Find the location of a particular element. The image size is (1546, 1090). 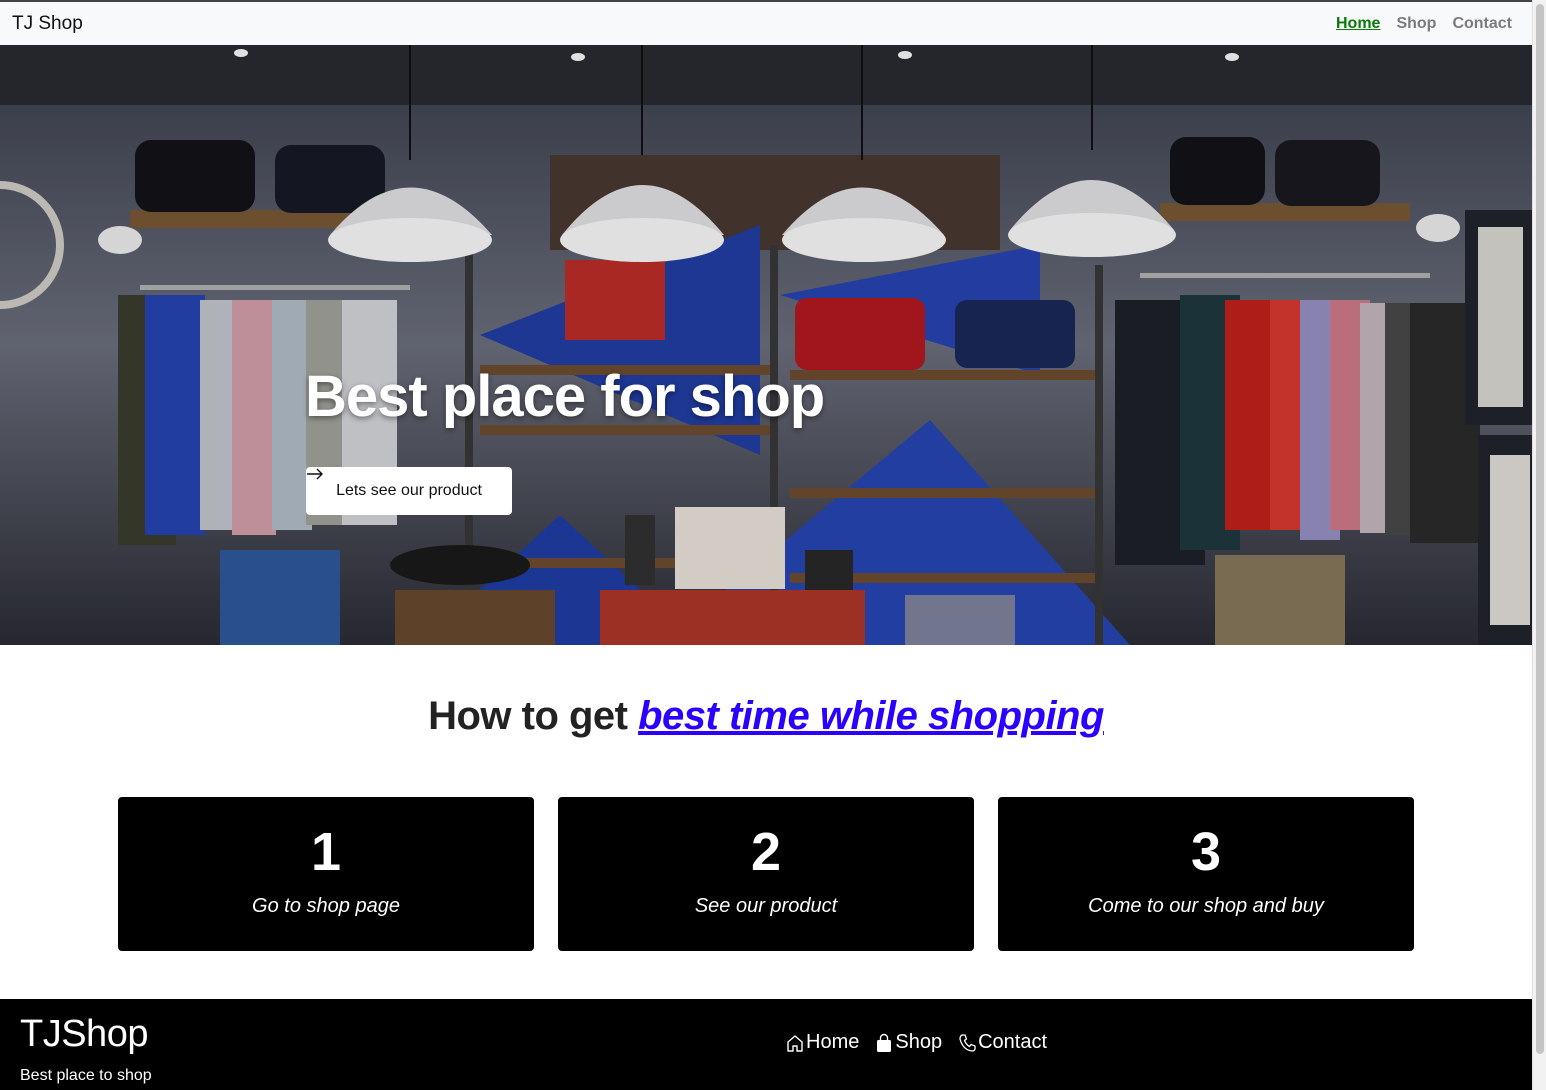

step-text: See our product is located at coordinates (766, 905).